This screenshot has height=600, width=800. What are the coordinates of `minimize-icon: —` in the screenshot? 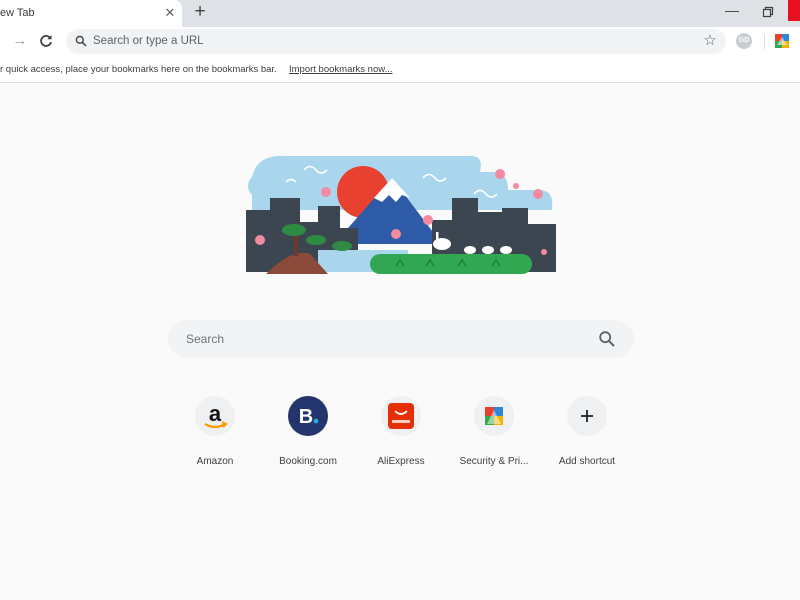 It's located at (732, 10).